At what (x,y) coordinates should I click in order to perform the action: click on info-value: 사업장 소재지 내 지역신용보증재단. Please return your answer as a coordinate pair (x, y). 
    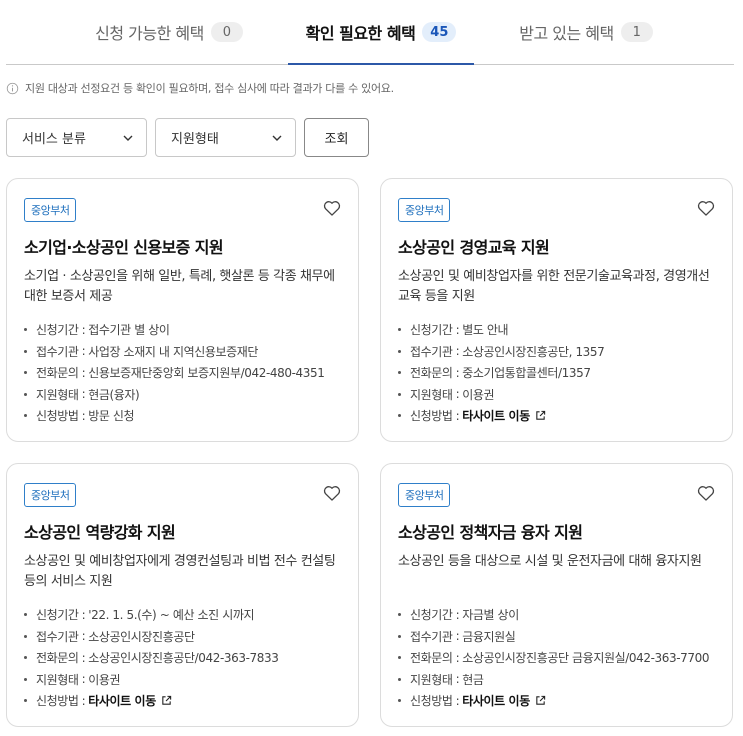
    Looking at the image, I should click on (173, 351).